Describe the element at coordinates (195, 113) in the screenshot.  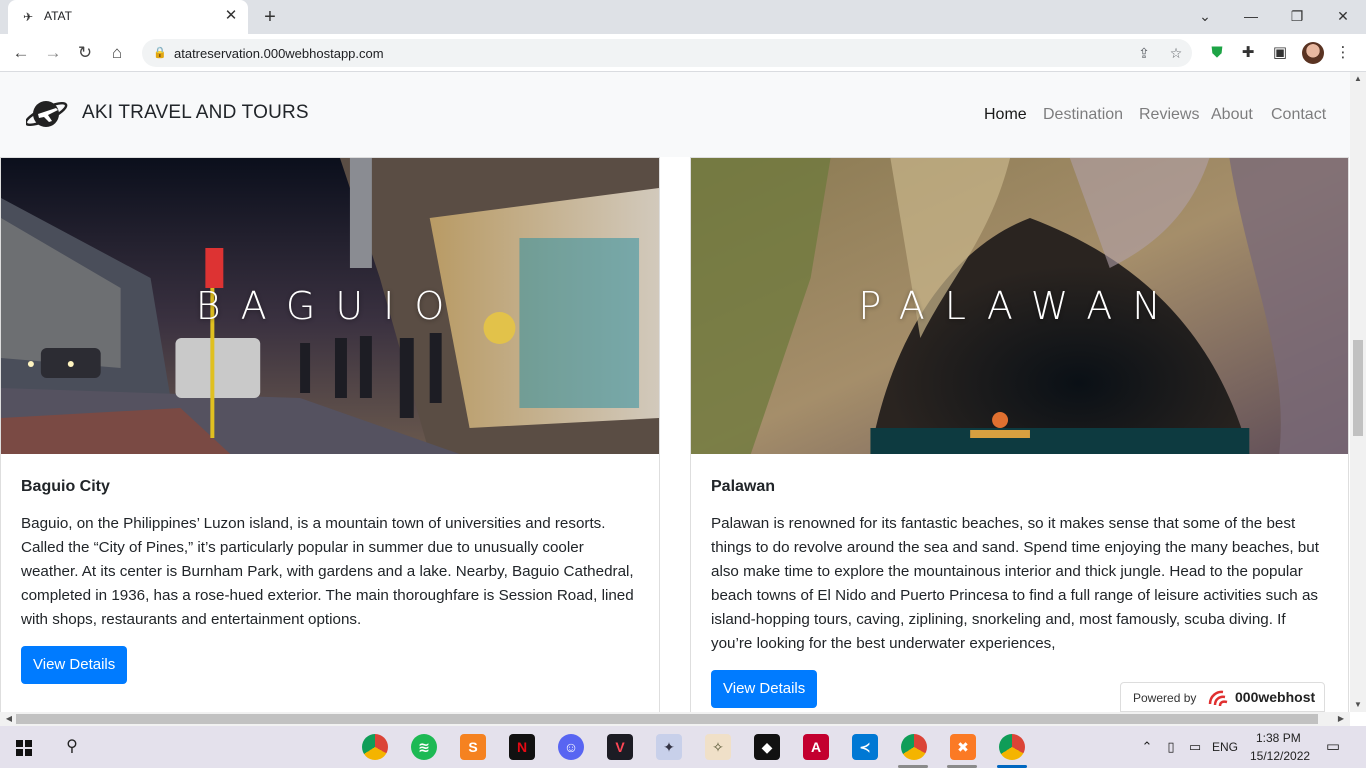
I see `brand-name: AKI TRAVEL AND TOURS` at that location.